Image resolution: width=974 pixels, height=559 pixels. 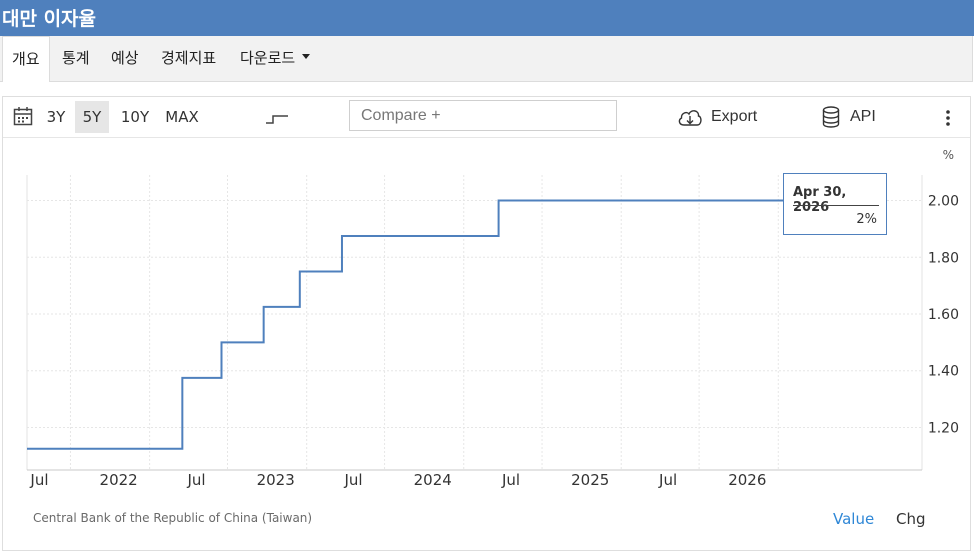 I want to click on database-icon, so click(x=831, y=117).